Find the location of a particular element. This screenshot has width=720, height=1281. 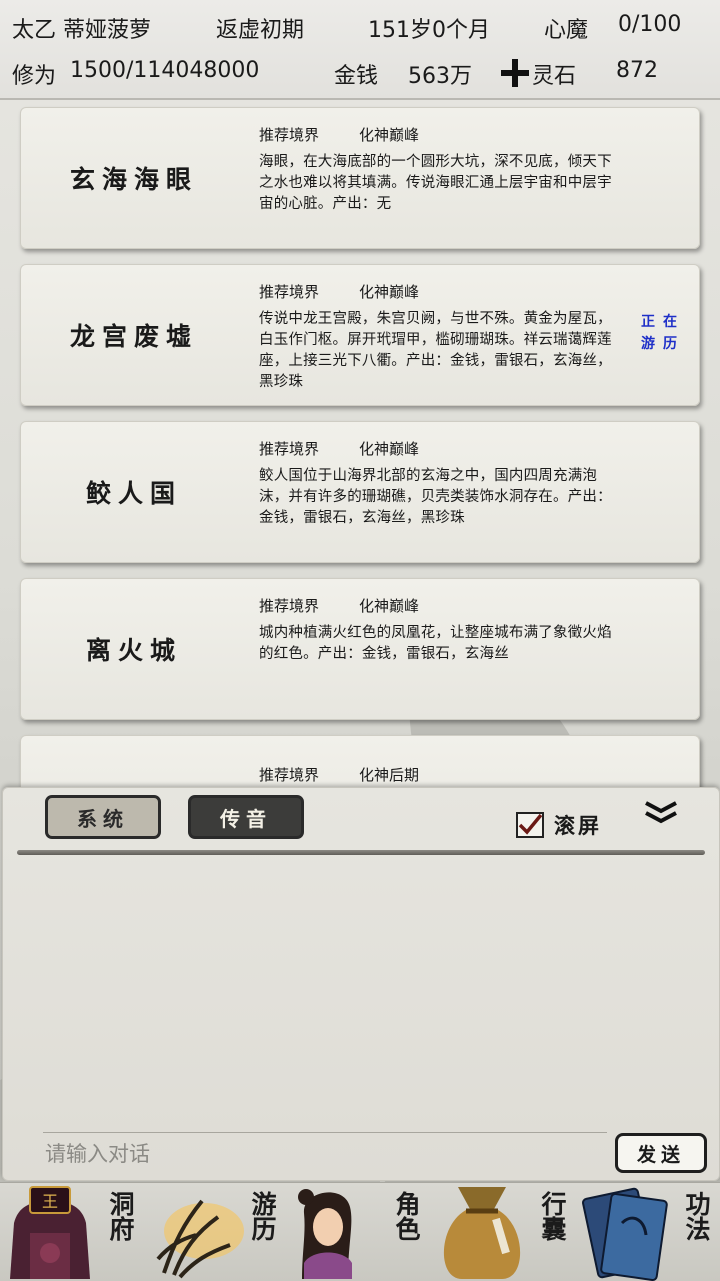

nav-technique: 功法 is located at coordinates (648, 1232).